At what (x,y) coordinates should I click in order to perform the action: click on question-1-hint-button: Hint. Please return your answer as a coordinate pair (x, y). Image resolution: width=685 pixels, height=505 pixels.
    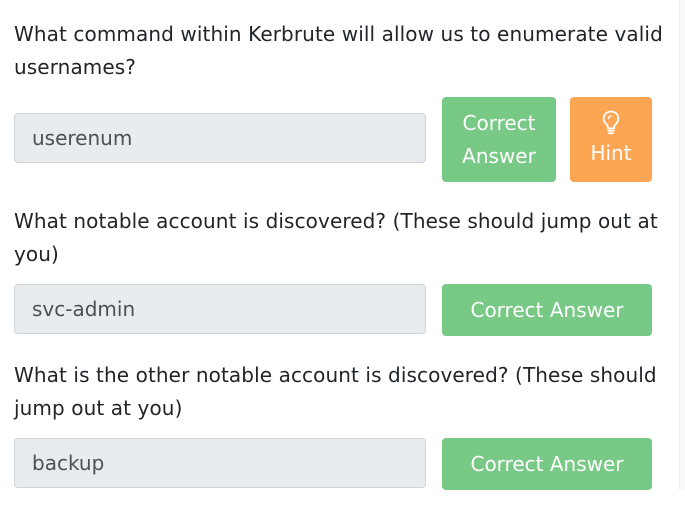
    Looking at the image, I should click on (611, 139).